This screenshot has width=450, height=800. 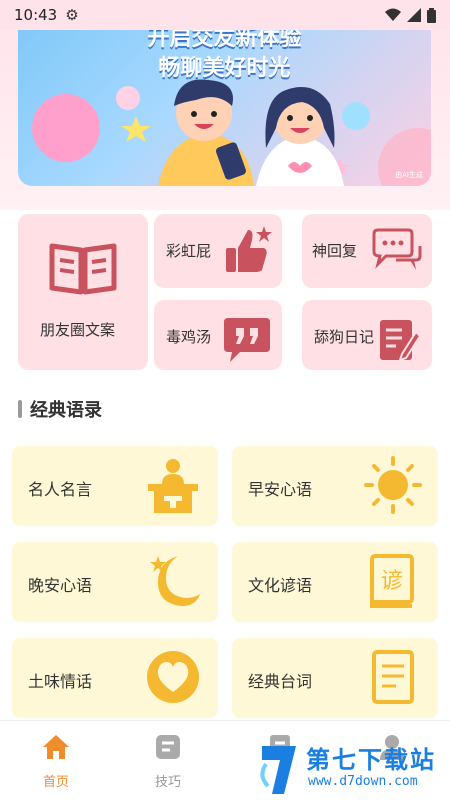 I want to click on section-accent-bar, so click(x=20, y=409).